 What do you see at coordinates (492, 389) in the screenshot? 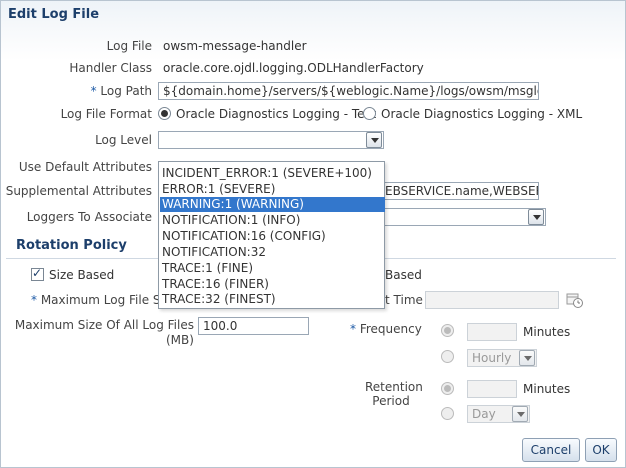
I see `retention-minutes-input` at bounding box center [492, 389].